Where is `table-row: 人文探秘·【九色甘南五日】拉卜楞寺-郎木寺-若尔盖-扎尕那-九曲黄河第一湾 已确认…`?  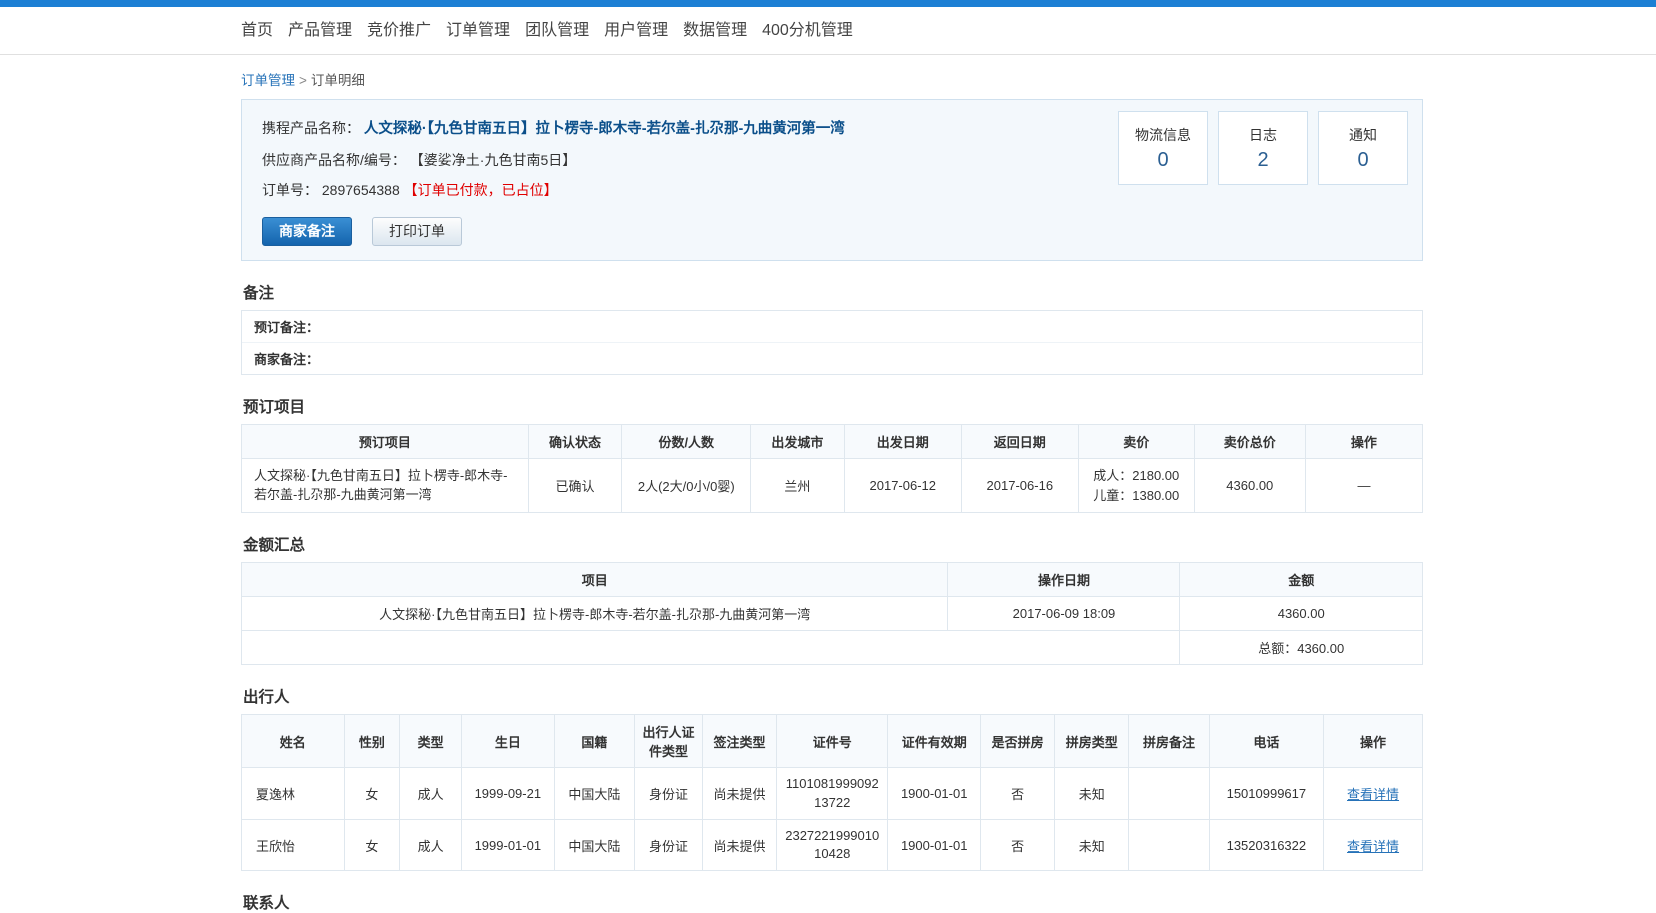 table-row: 人文探秘·【九色甘南五日】拉卜楞寺-郎木寺-若尔盖-扎尕那-九曲黄河第一湾 已确认… is located at coordinates (832, 485).